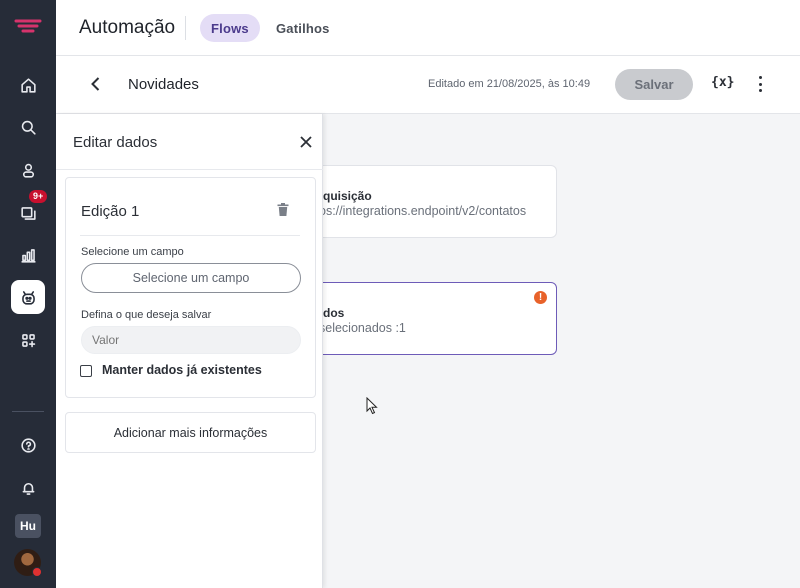 This screenshot has height=588, width=800. I want to click on contacts-icon, so click(28, 170).